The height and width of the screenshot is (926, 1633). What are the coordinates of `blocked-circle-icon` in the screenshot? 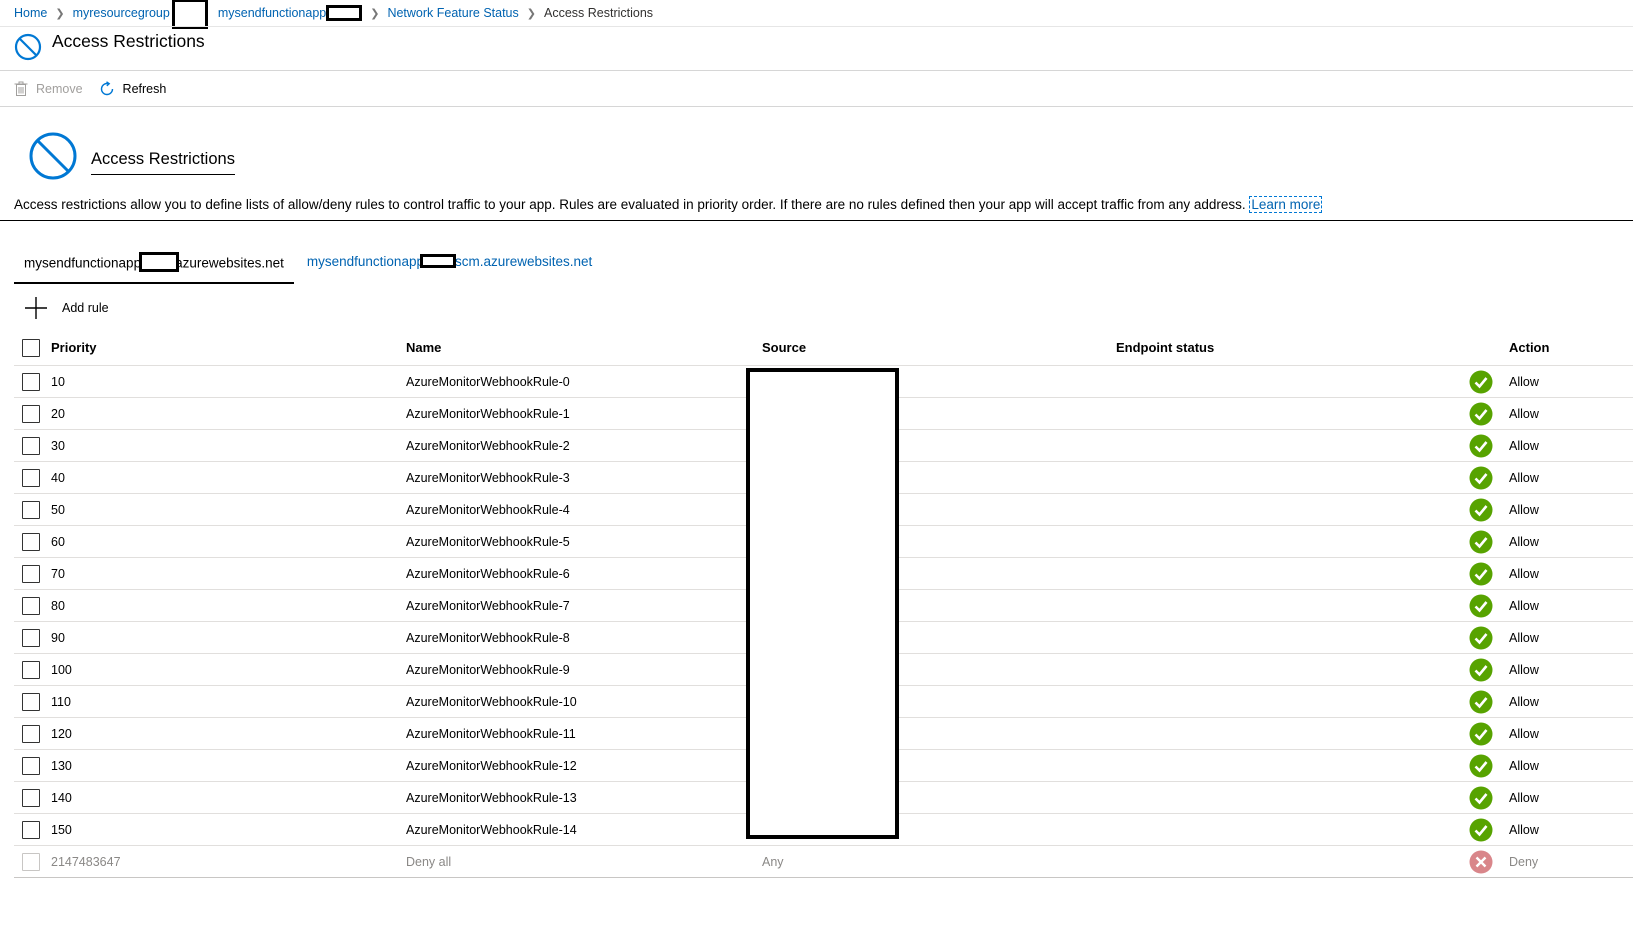 It's located at (53, 156).